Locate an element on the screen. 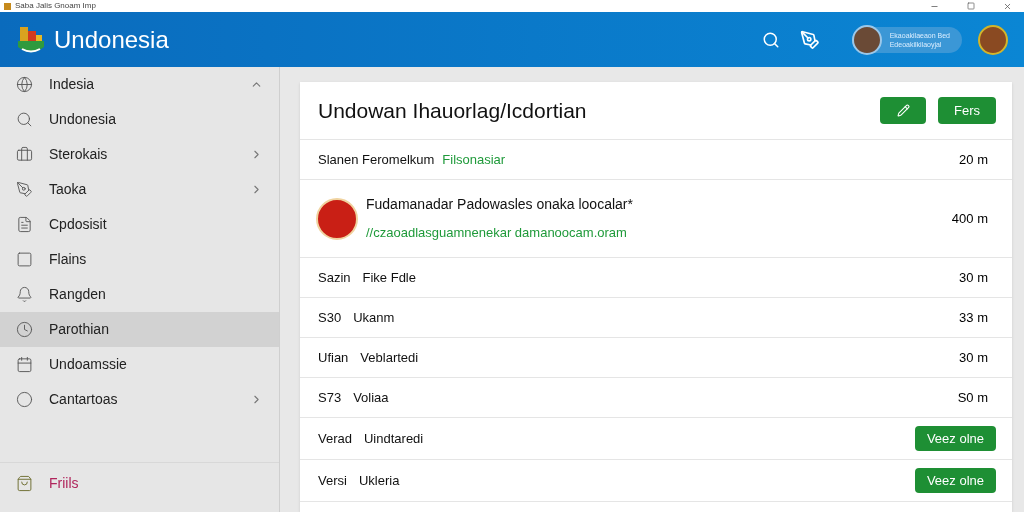 This screenshot has width=1024, height=512. panel-title: Undowan Ihauorlag/Icdortian is located at coordinates (453, 110).